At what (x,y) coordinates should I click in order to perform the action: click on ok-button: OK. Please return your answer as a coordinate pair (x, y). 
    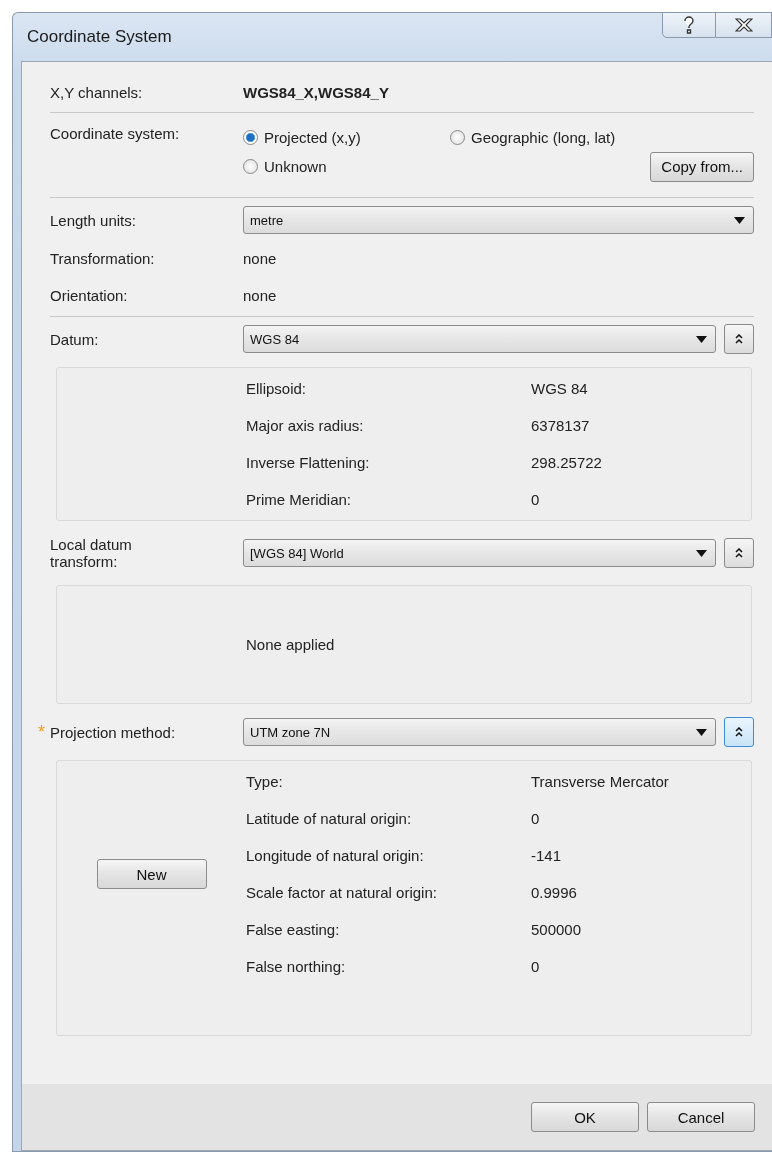
    Looking at the image, I should click on (585, 1117).